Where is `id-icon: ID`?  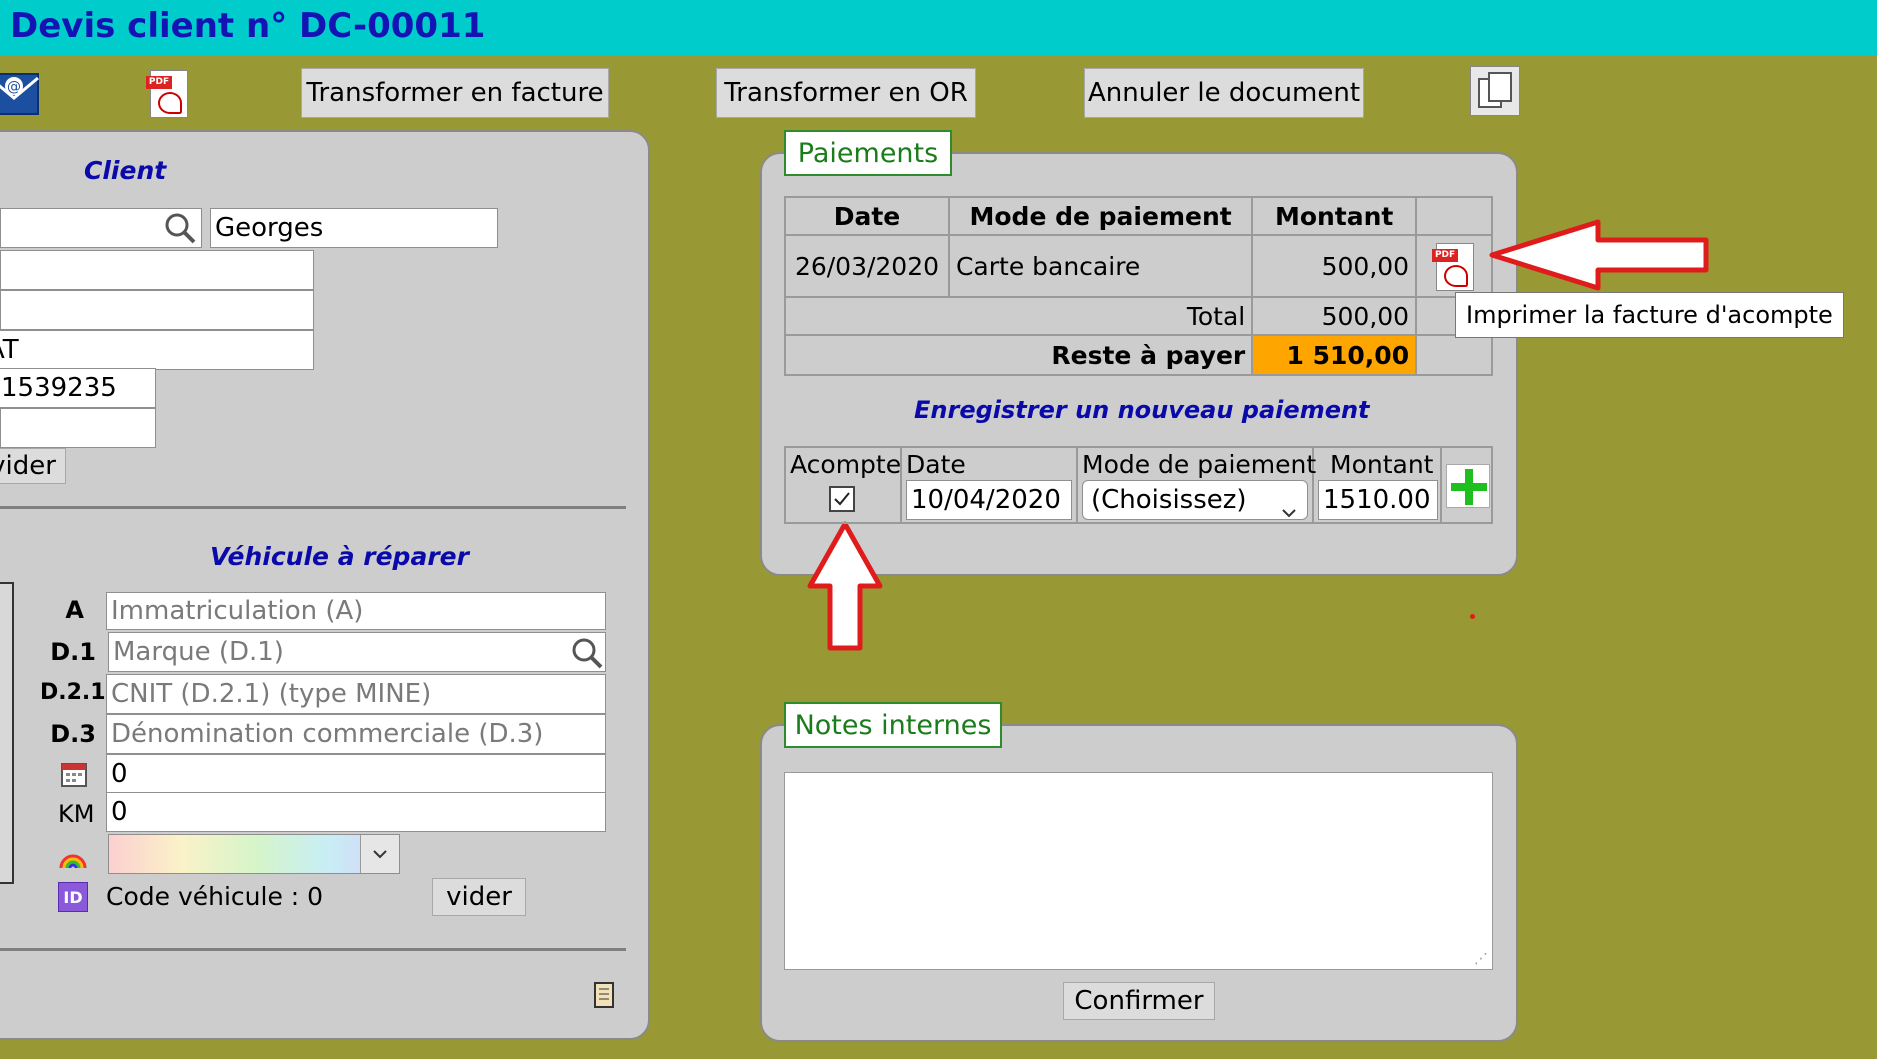 id-icon: ID is located at coordinates (73, 897).